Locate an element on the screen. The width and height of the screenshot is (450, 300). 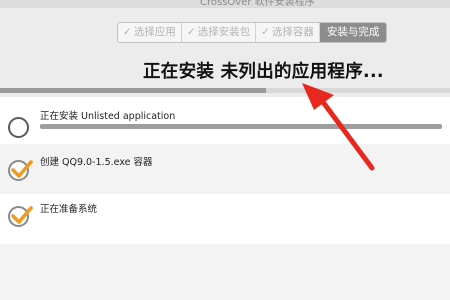
annotation-arrow is located at coordinates (338, 127).